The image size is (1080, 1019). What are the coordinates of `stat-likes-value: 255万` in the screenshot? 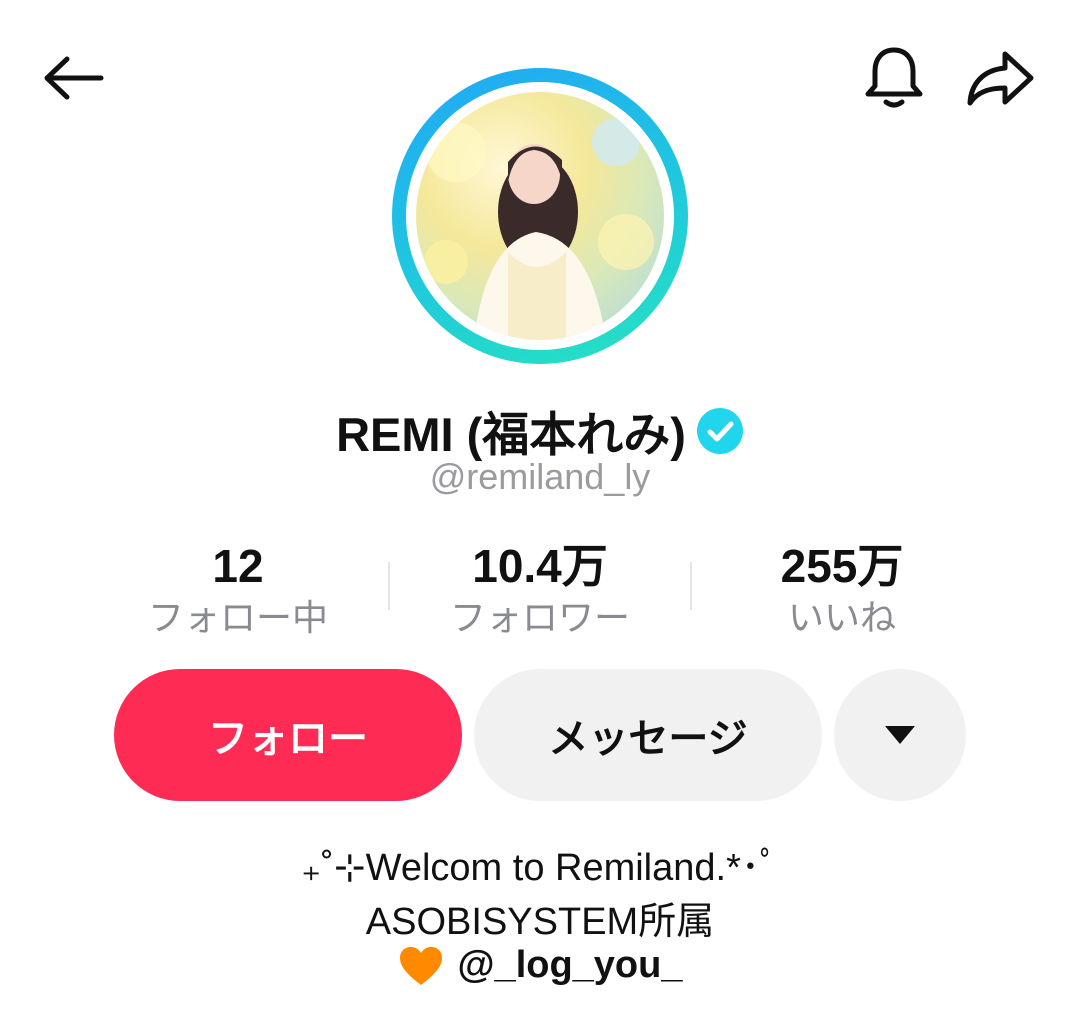 It's located at (842, 566).